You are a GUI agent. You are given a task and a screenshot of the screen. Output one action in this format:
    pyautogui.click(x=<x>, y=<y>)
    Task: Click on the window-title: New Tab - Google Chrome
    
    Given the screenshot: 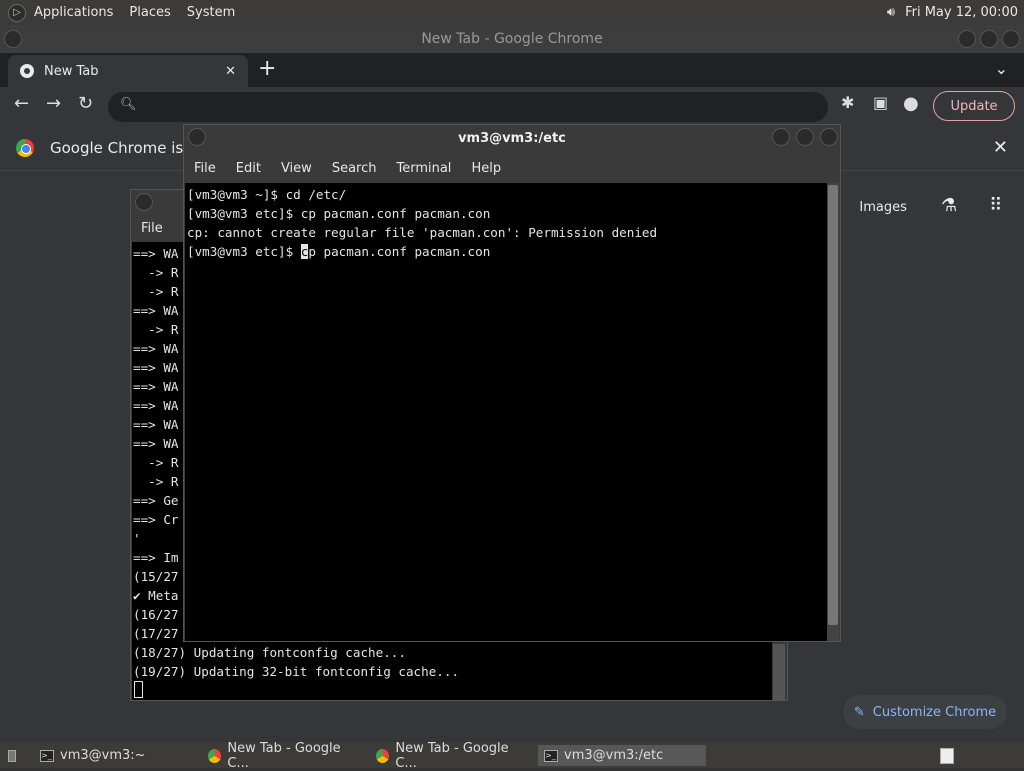 What is the action you would take?
    pyautogui.click(x=512, y=39)
    